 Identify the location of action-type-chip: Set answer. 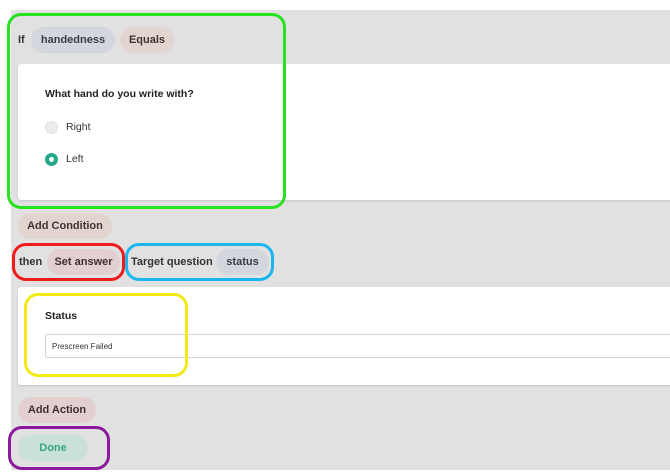
(83, 262).